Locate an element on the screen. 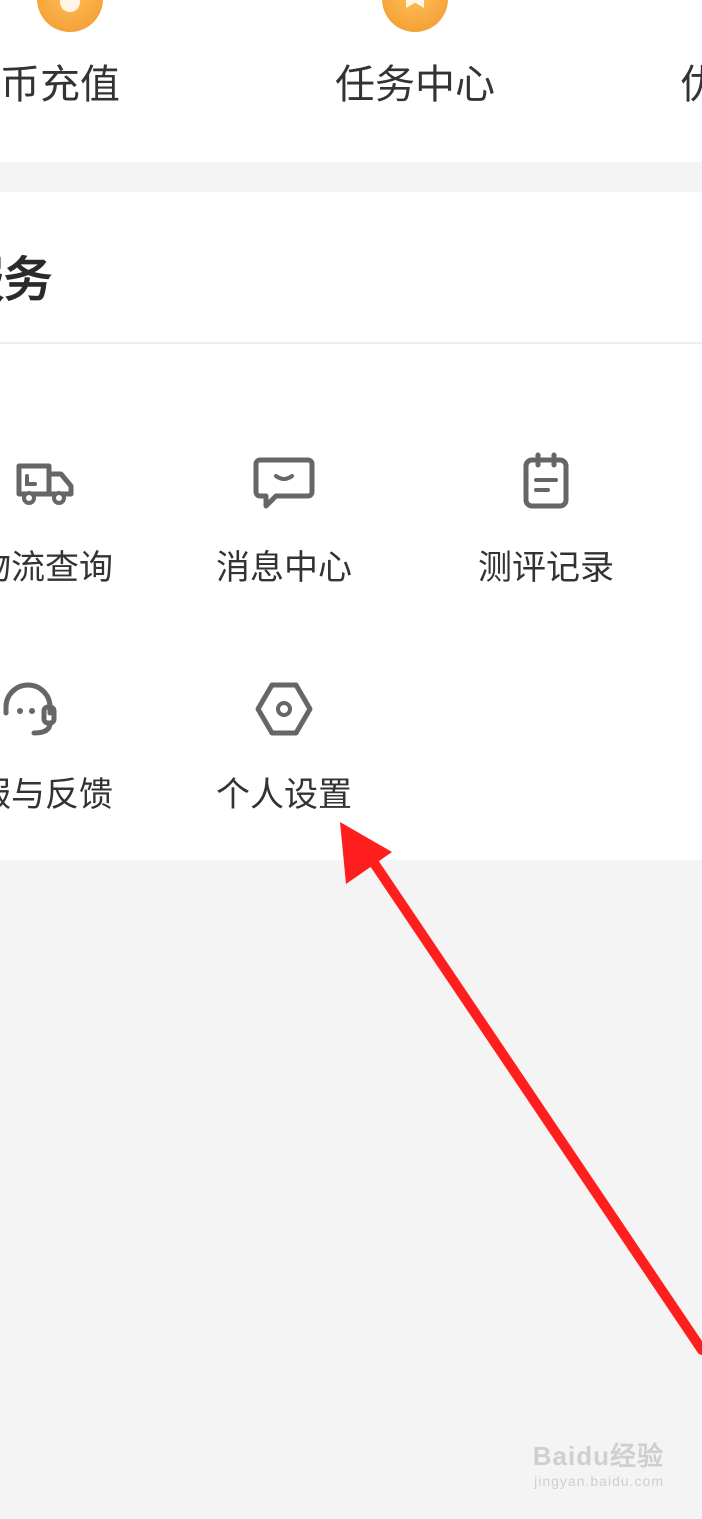  logistics-query-label: 物流查询 is located at coordinates (56, 568).